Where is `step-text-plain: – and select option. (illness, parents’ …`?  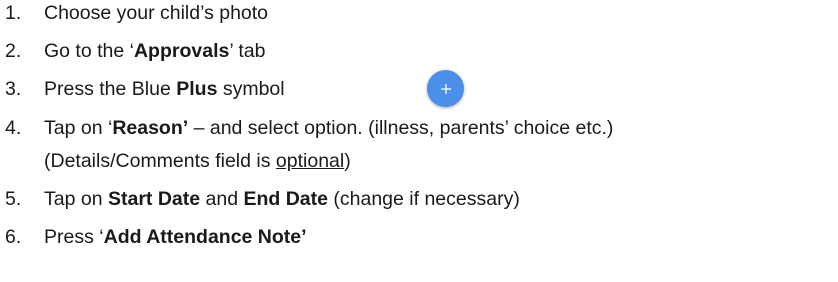
step-text-plain: – and select option. (illness, parents’ … is located at coordinates (401, 128).